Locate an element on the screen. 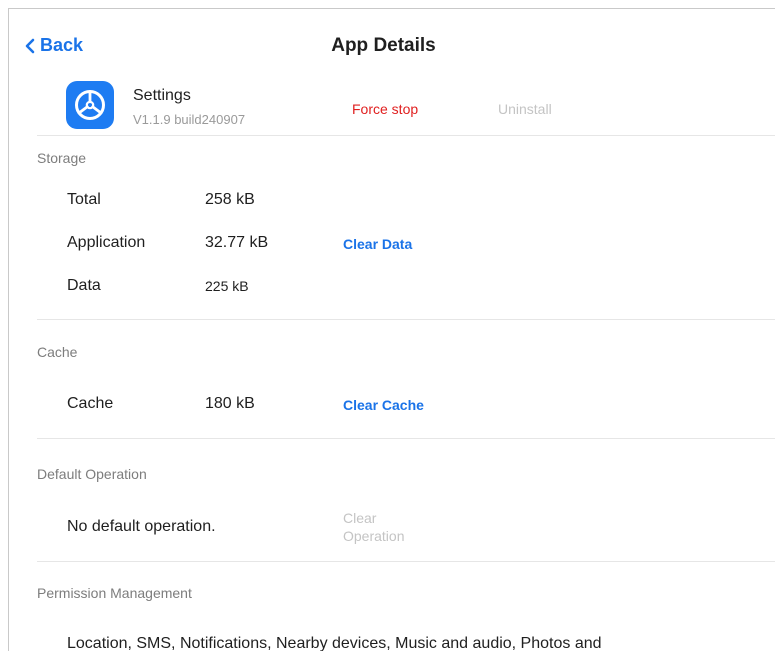  clear-data-button: Clear Data is located at coordinates (377, 244).